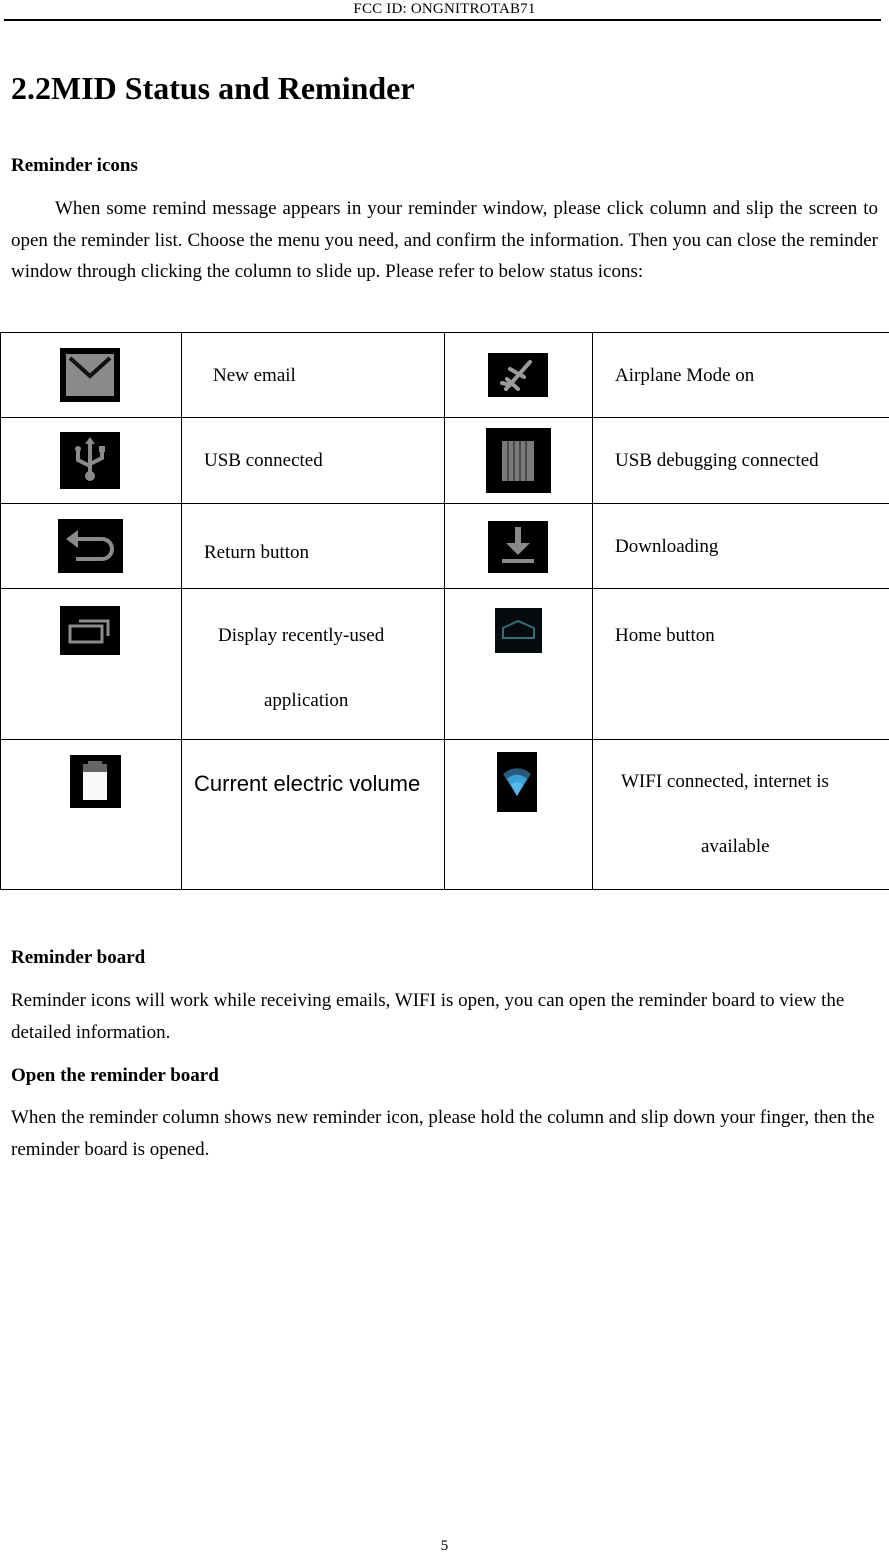 This screenshot has width=889, height=1555. I want to click on label-cell: USB connected, so click(313, 461).